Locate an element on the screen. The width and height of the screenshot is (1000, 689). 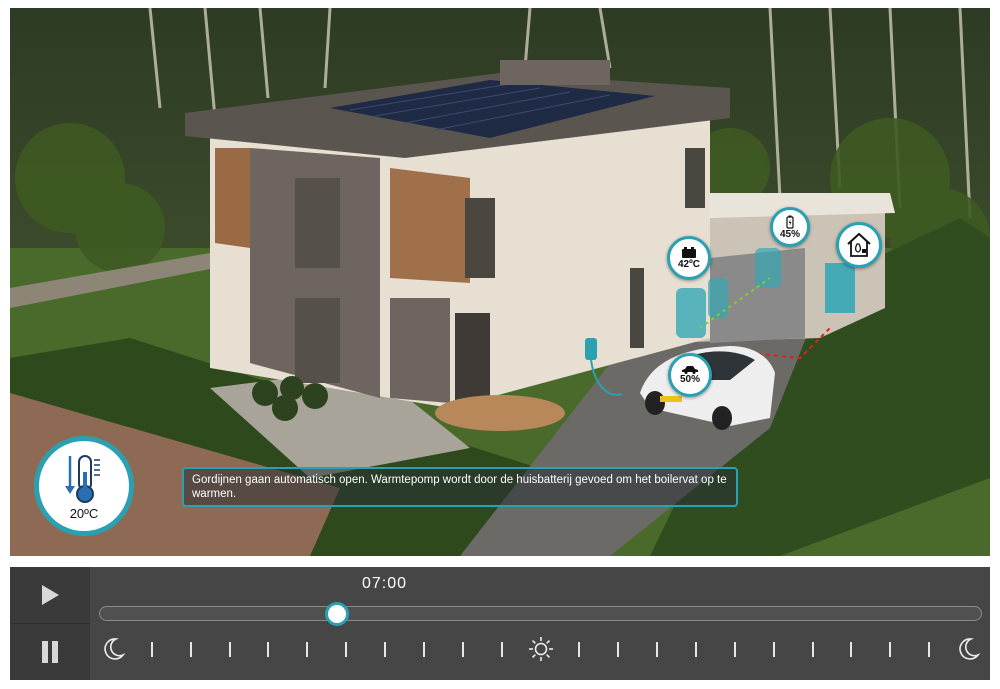
house-battery-level: 45% is located at coordinates (789, 234).